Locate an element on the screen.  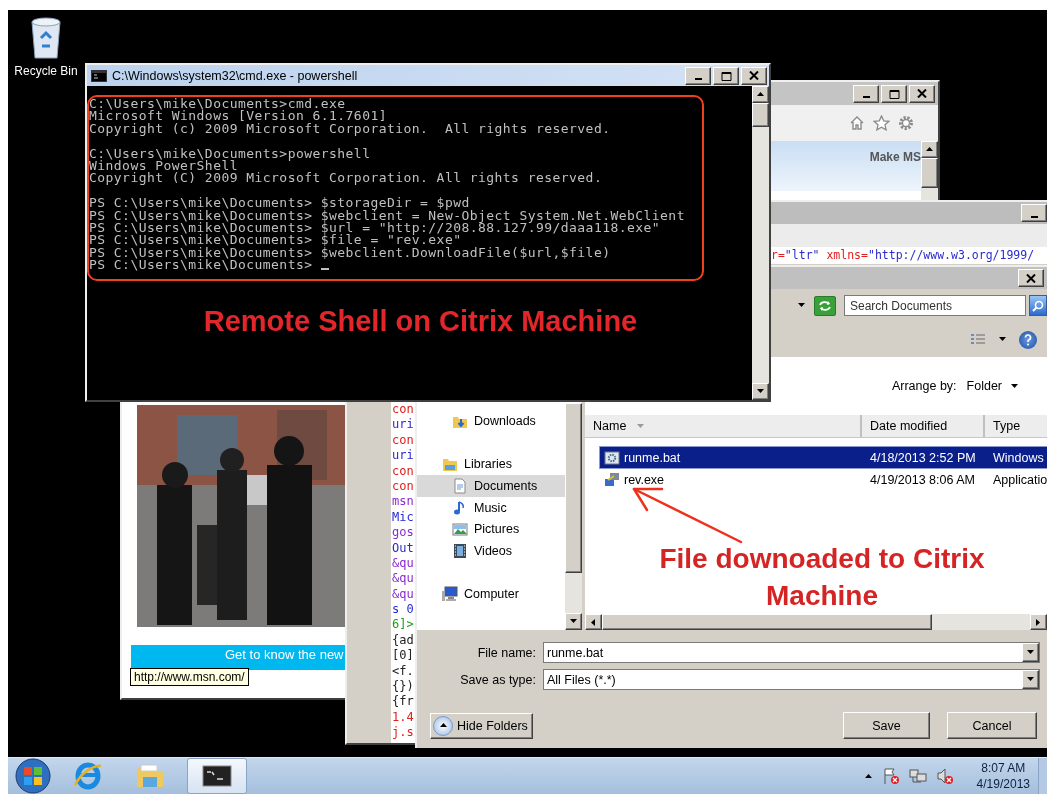
recycle-bin-icon is located at coordinates (46, 38).